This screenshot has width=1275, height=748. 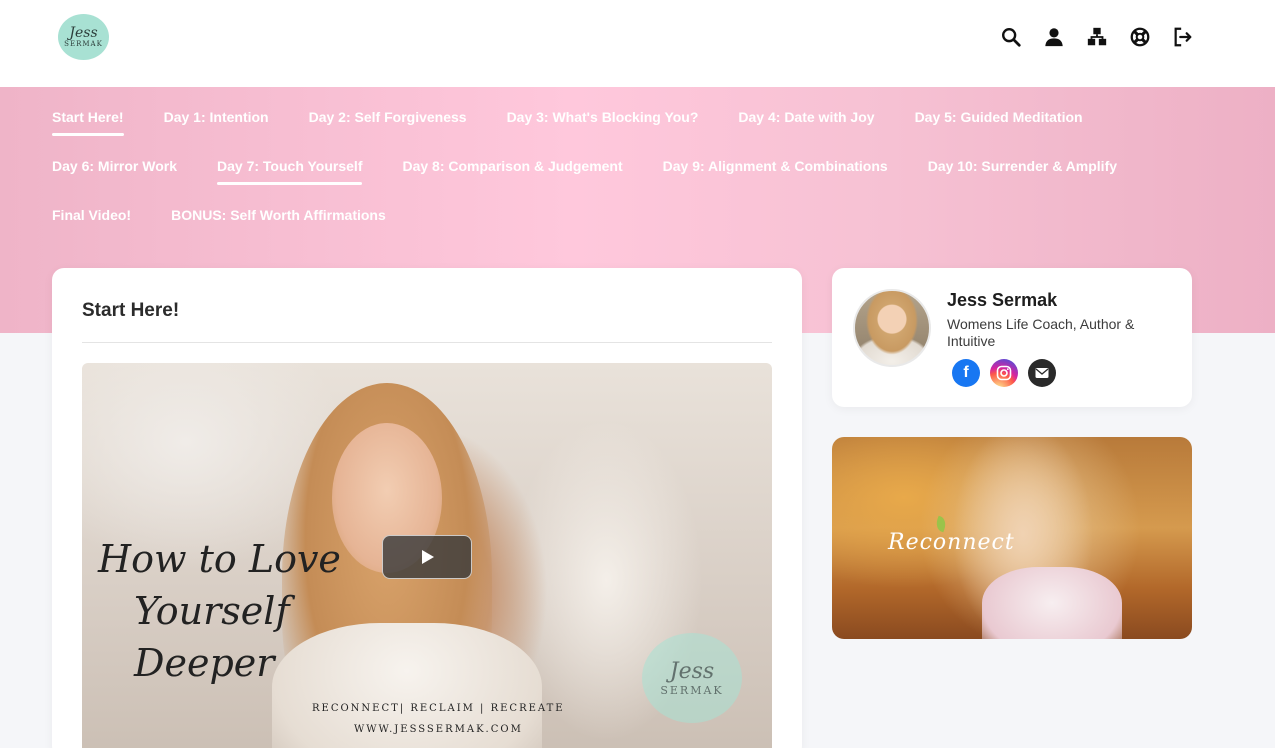 I want to click on nav-item-day-1: Day 1: Intention, so click(x=216, y=121).